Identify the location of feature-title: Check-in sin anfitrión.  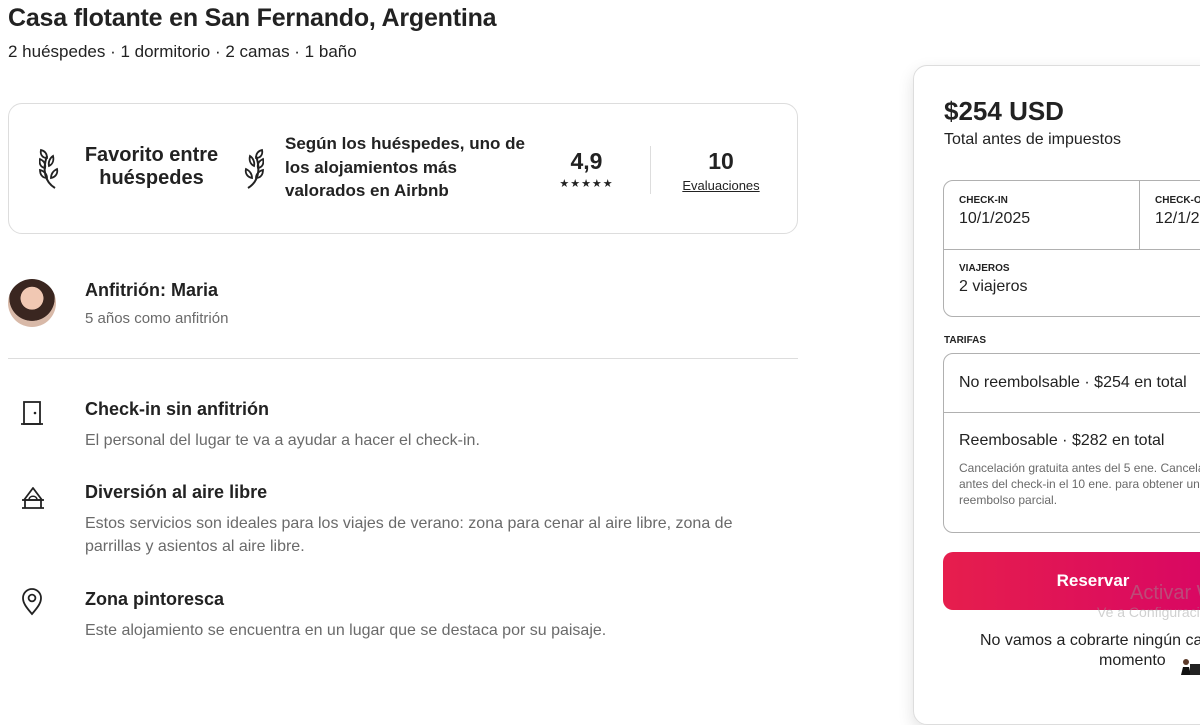
(177, 409).